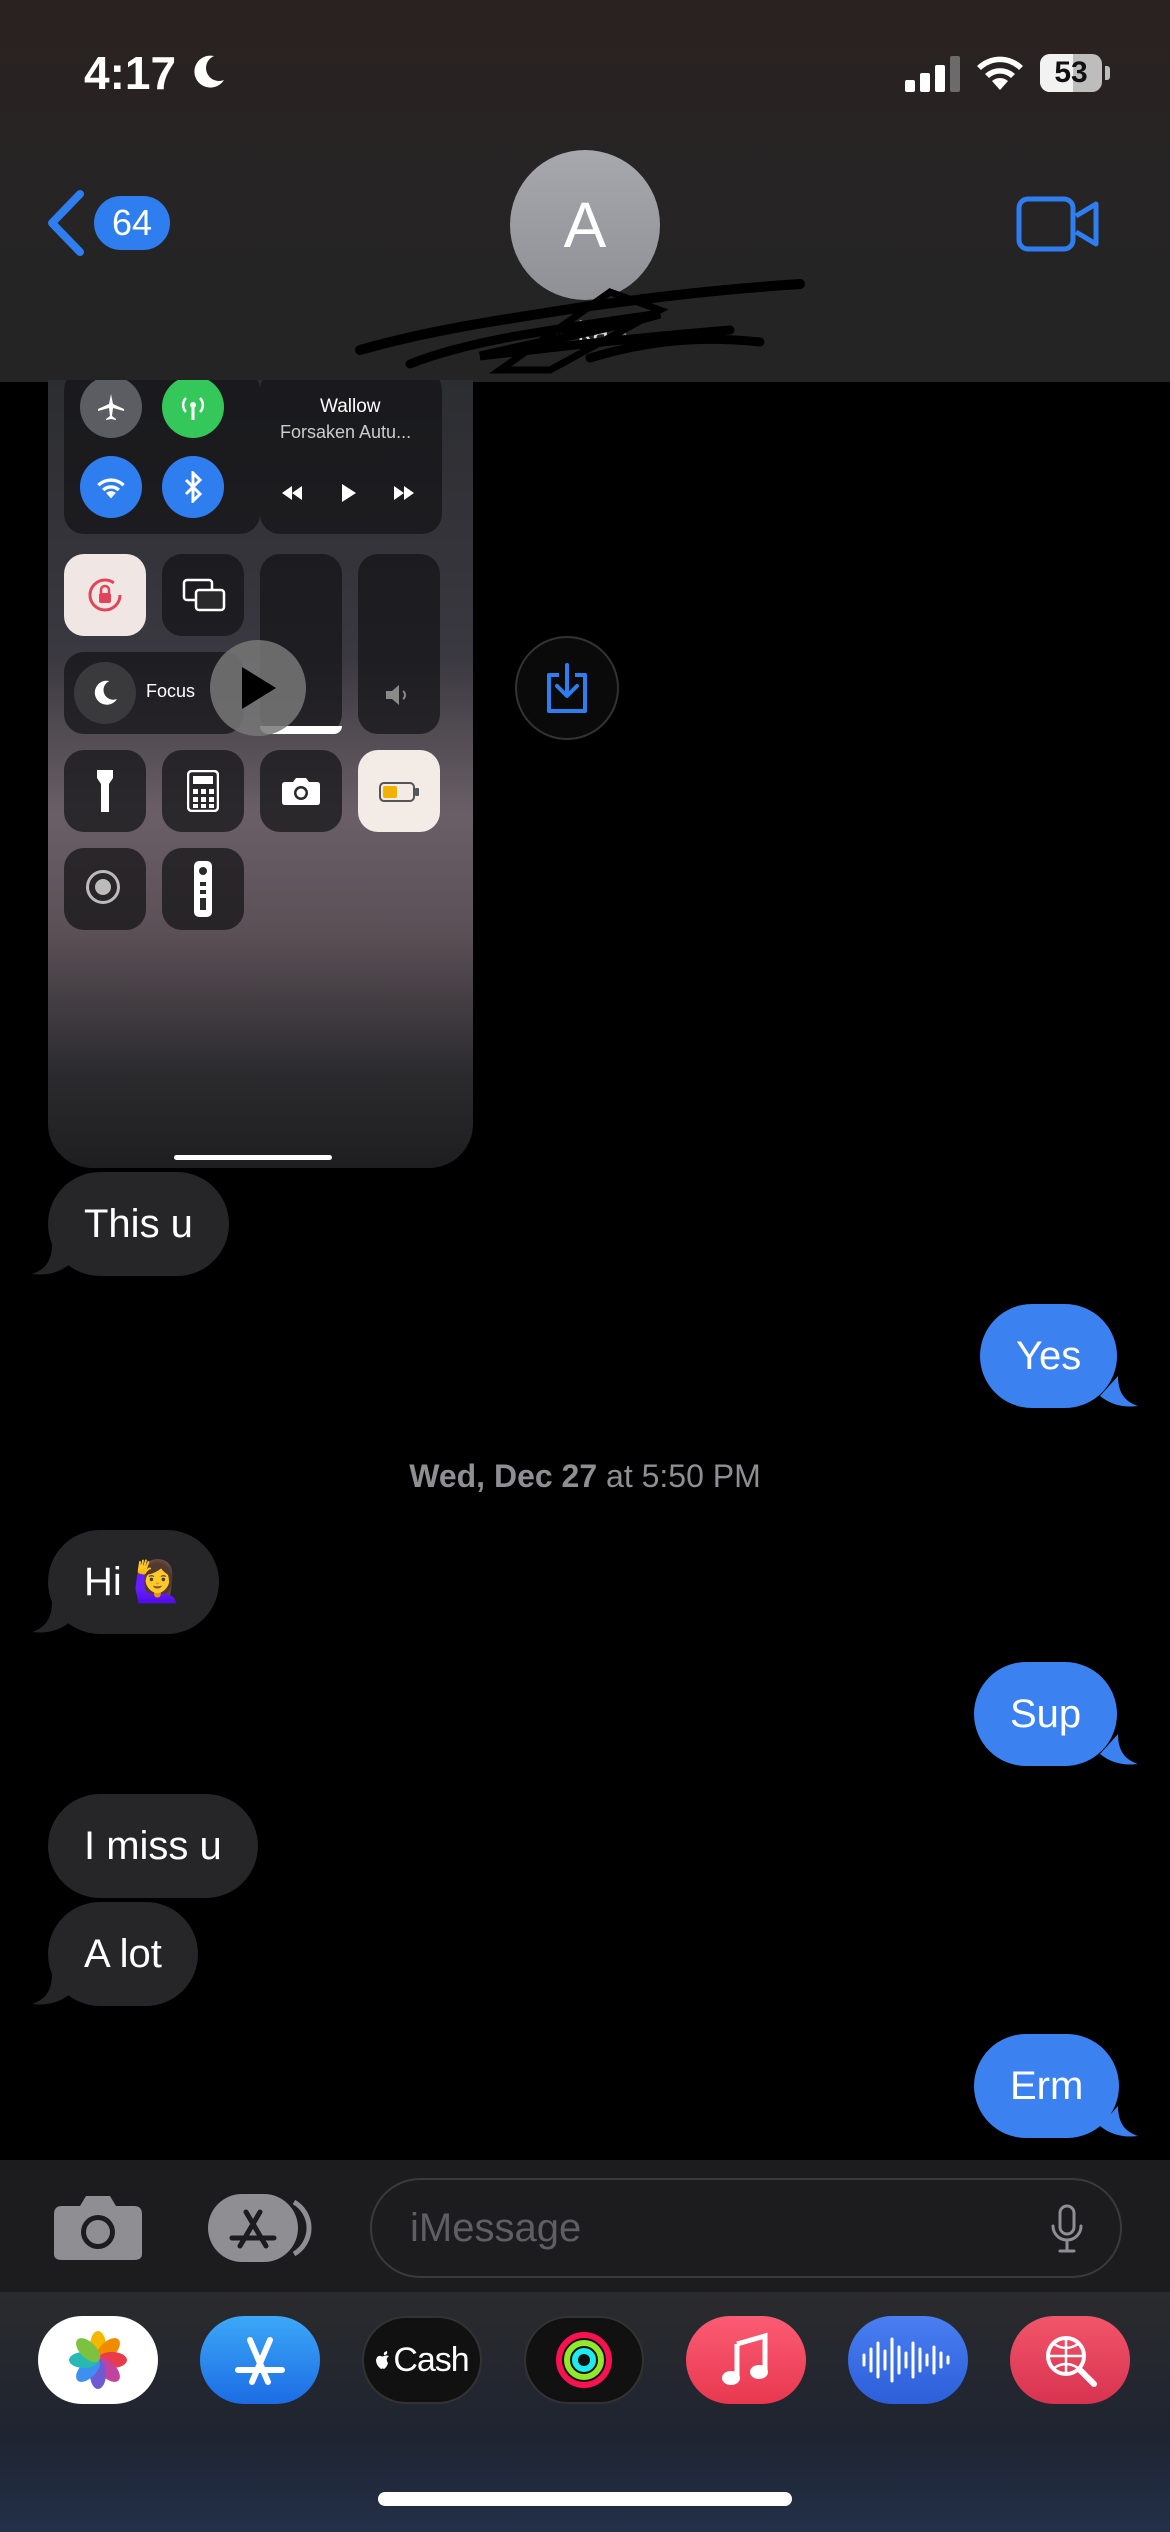 The width and height of the screenshot is (1170, 2532). I want to click on message-composer: iMessage, so click(585, 2226).